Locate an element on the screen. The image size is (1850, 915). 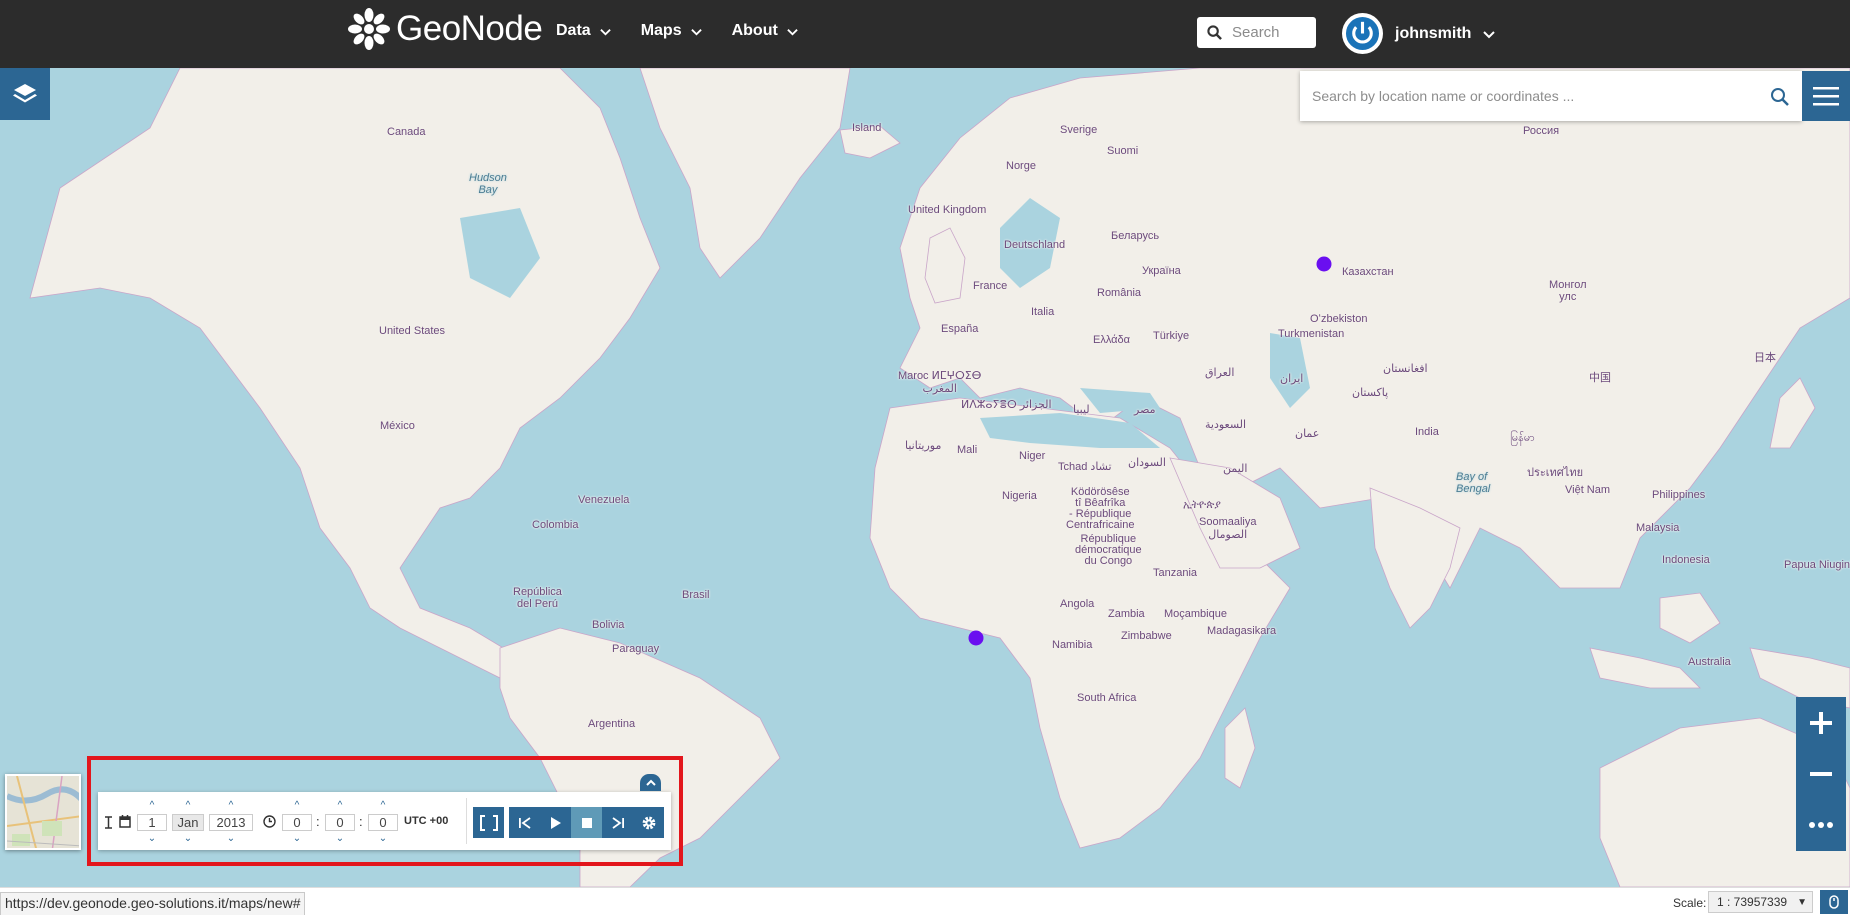
stop-button is located at coordinates (586, 822).